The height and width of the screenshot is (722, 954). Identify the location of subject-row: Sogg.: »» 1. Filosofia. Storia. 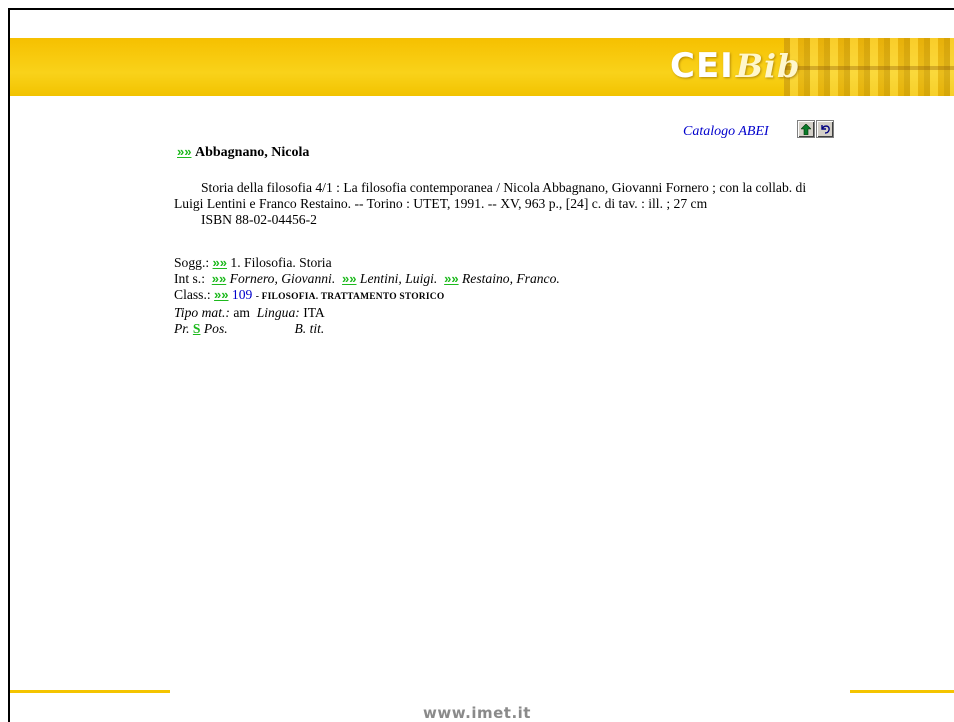
(474, 263).